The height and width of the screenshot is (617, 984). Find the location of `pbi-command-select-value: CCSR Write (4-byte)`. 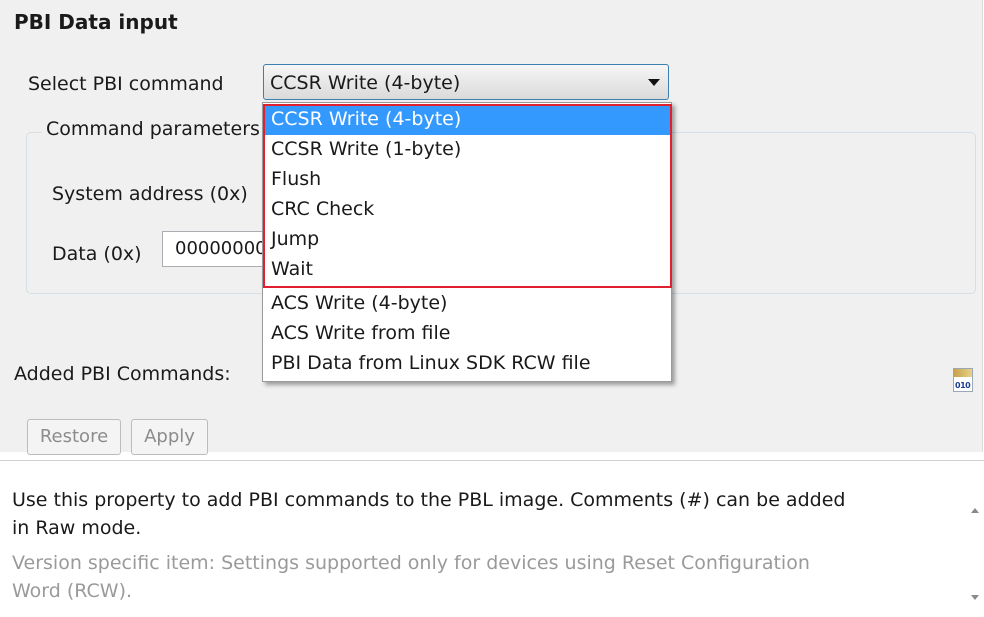

pbi-command-select-value: CCSR Write (4-byte) is located at coordinates (365, 83).